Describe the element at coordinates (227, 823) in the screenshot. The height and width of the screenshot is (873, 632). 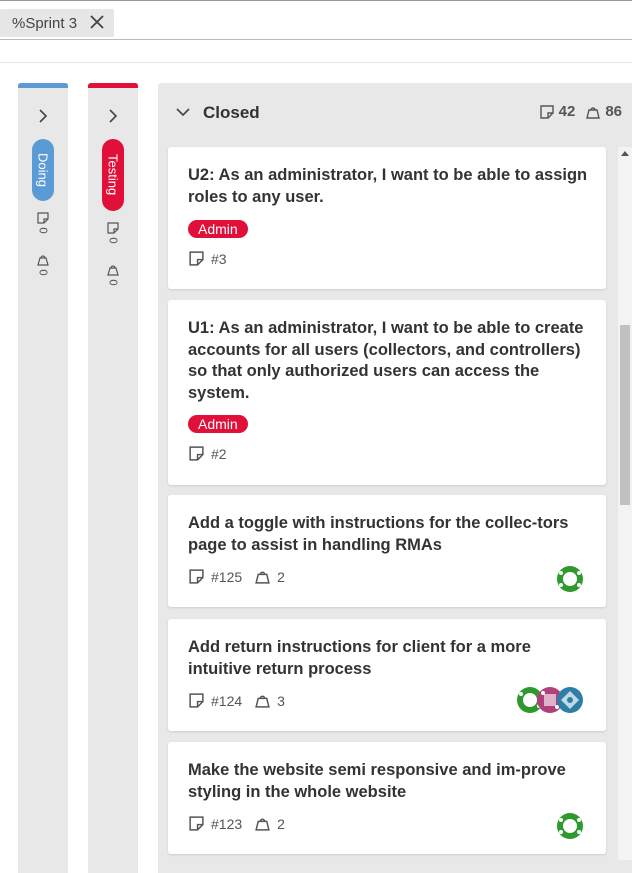
I see `card-number: #123` at that location.